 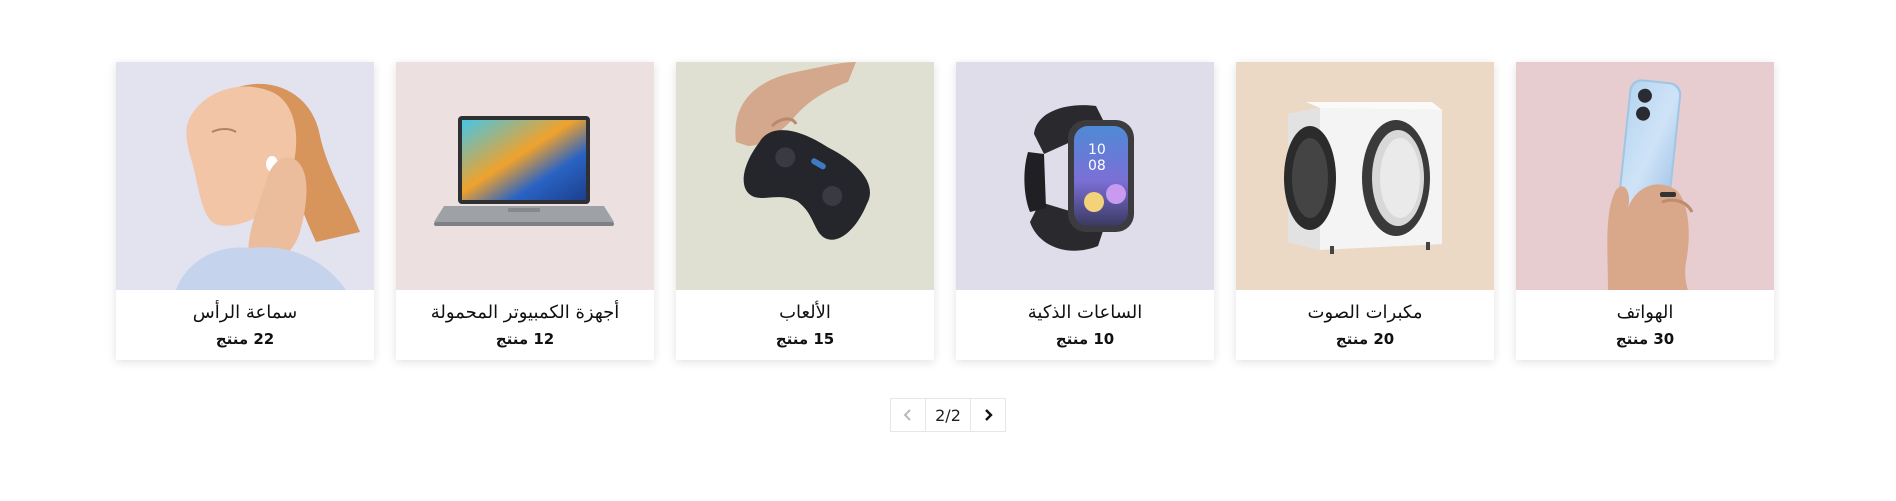 What do you see at coordinates (1085, 176) in the screenshot?
I see `smartwatch-image: 10 08` at bounding box center [1085, 176].